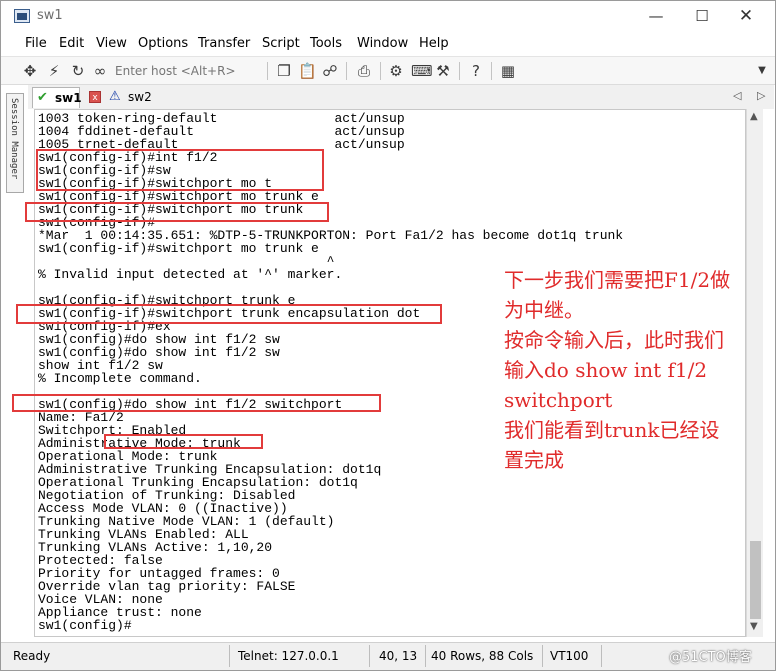  Describe the element at coordinates (364, 71) in the screenshot. I see `print-icon: ⎙` at that location.